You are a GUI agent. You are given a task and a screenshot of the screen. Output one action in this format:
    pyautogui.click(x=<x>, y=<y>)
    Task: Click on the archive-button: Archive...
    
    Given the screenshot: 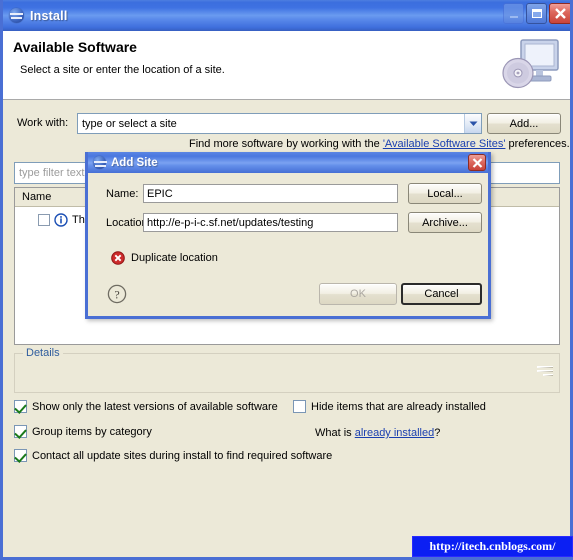 What is the action you would take?
    pyautogui.click(x=445, y=222)
    